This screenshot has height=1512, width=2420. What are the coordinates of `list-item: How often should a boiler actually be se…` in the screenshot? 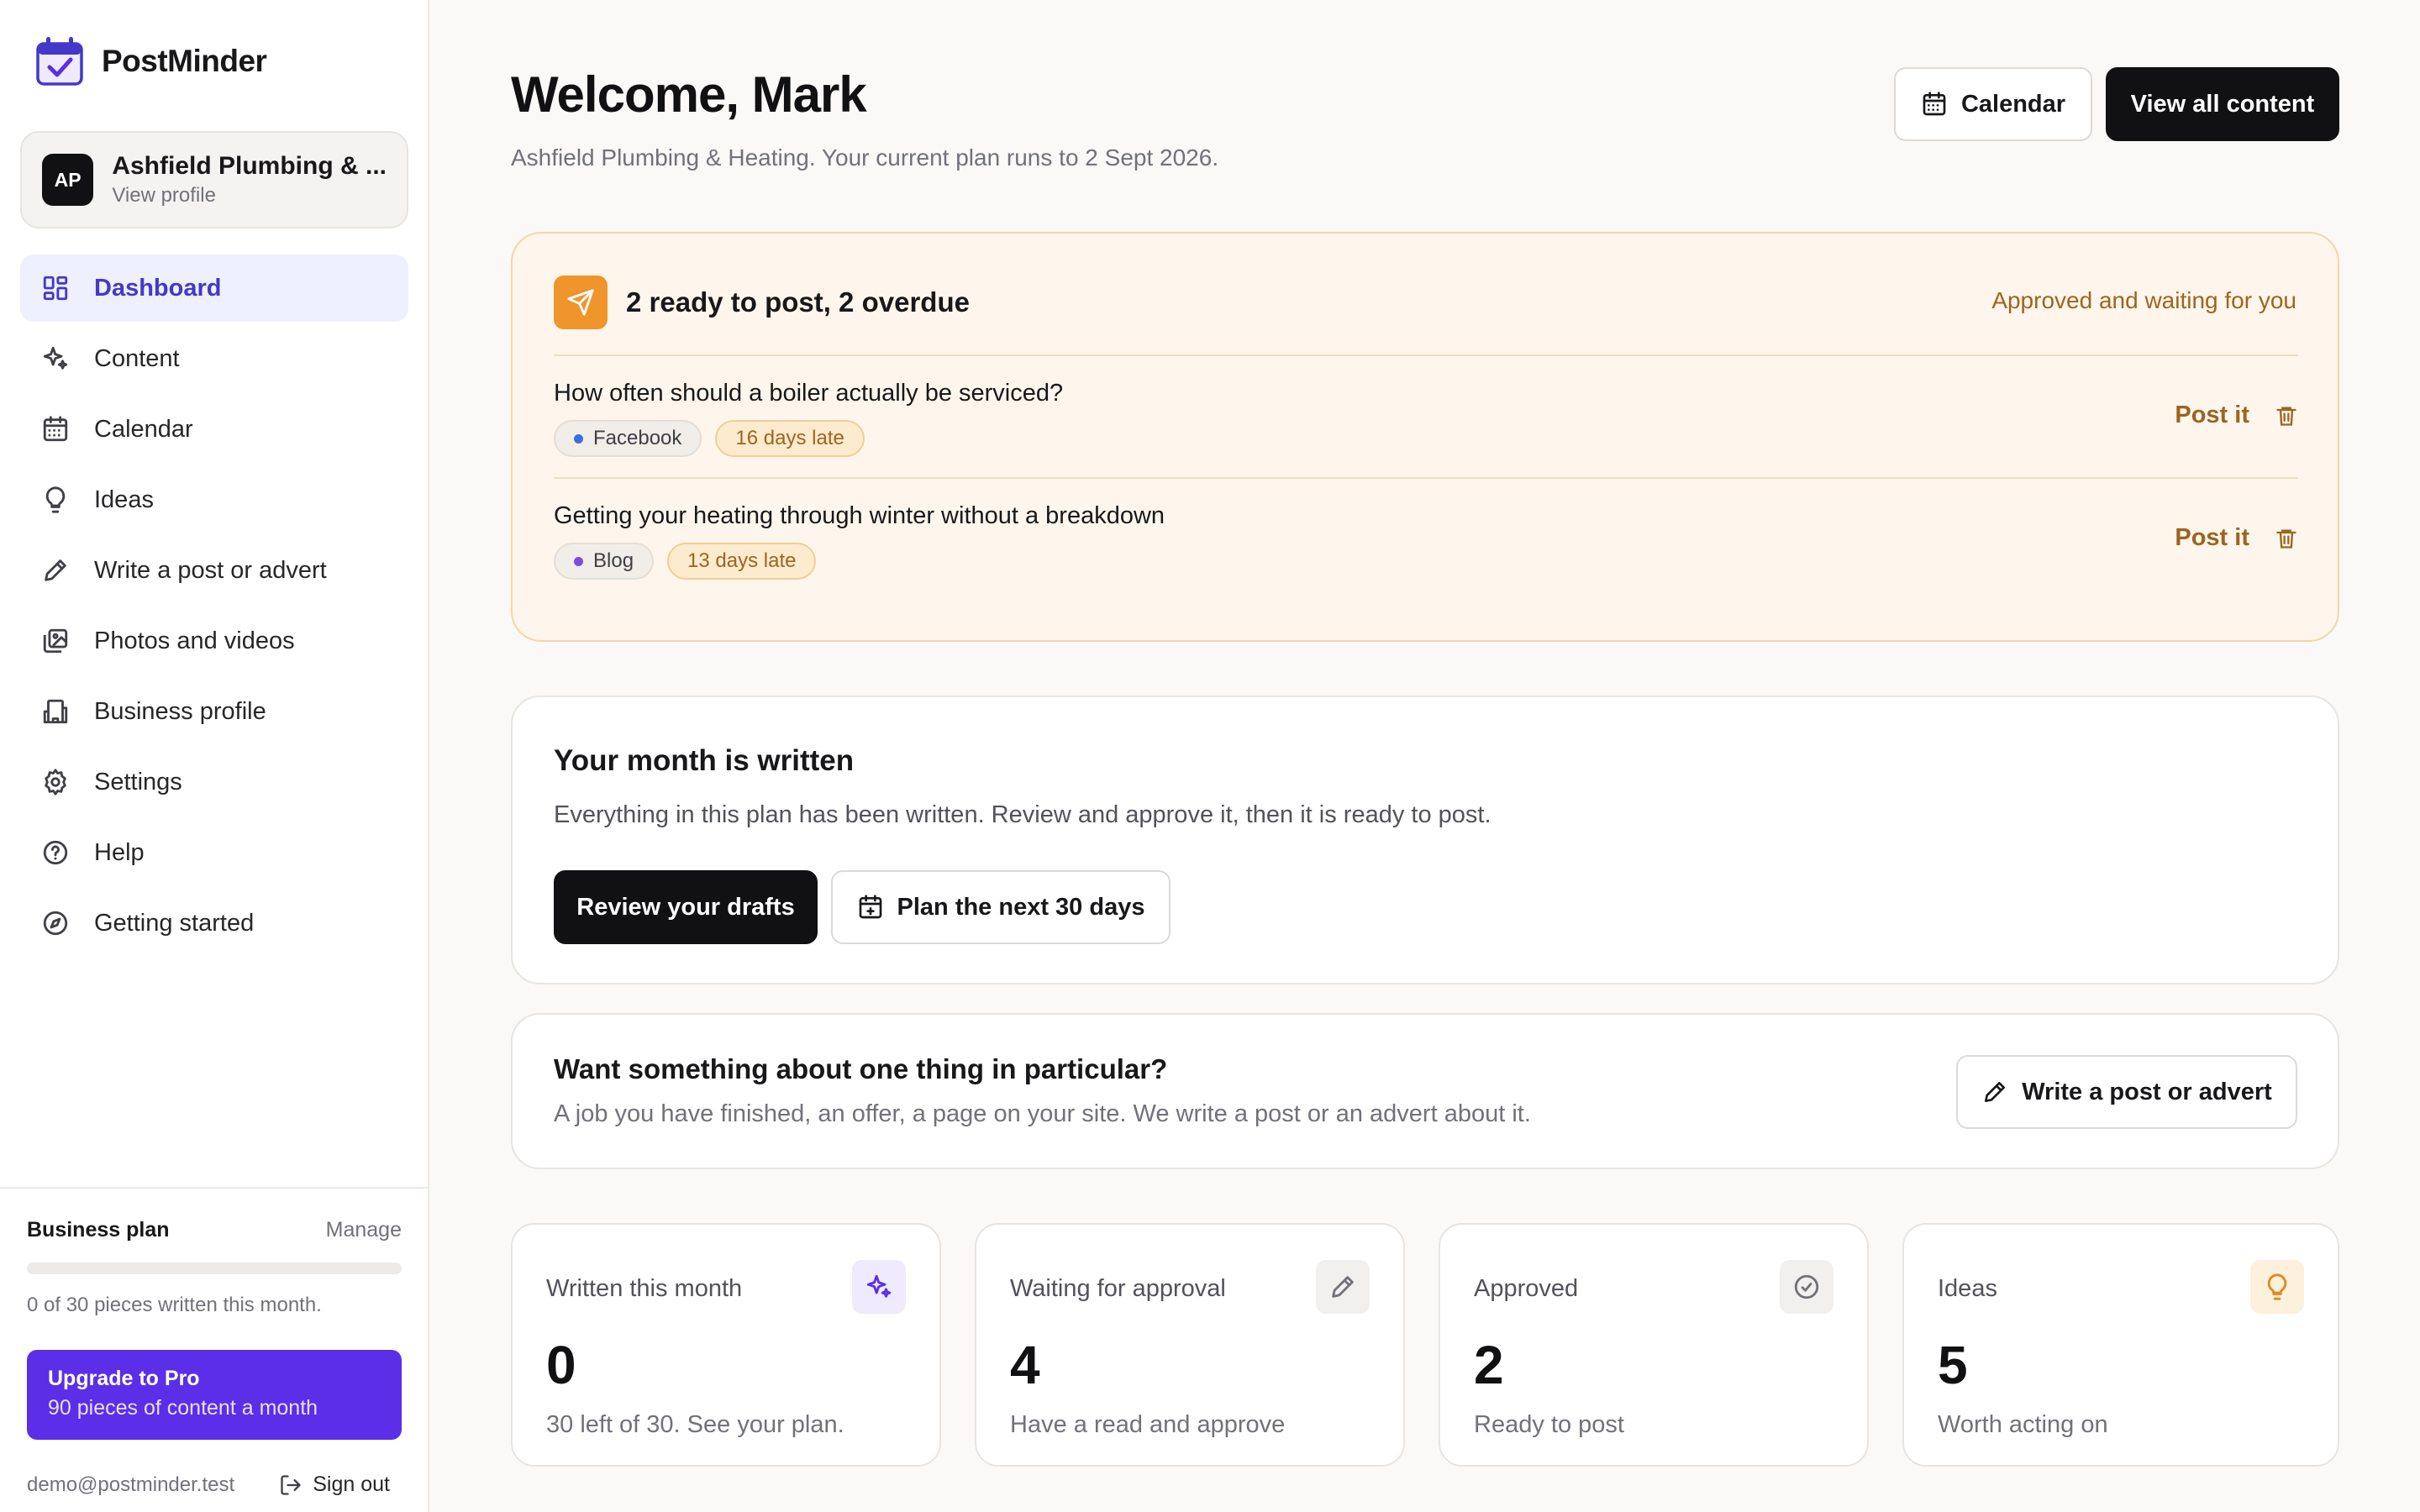 It's located at (1426, 415).